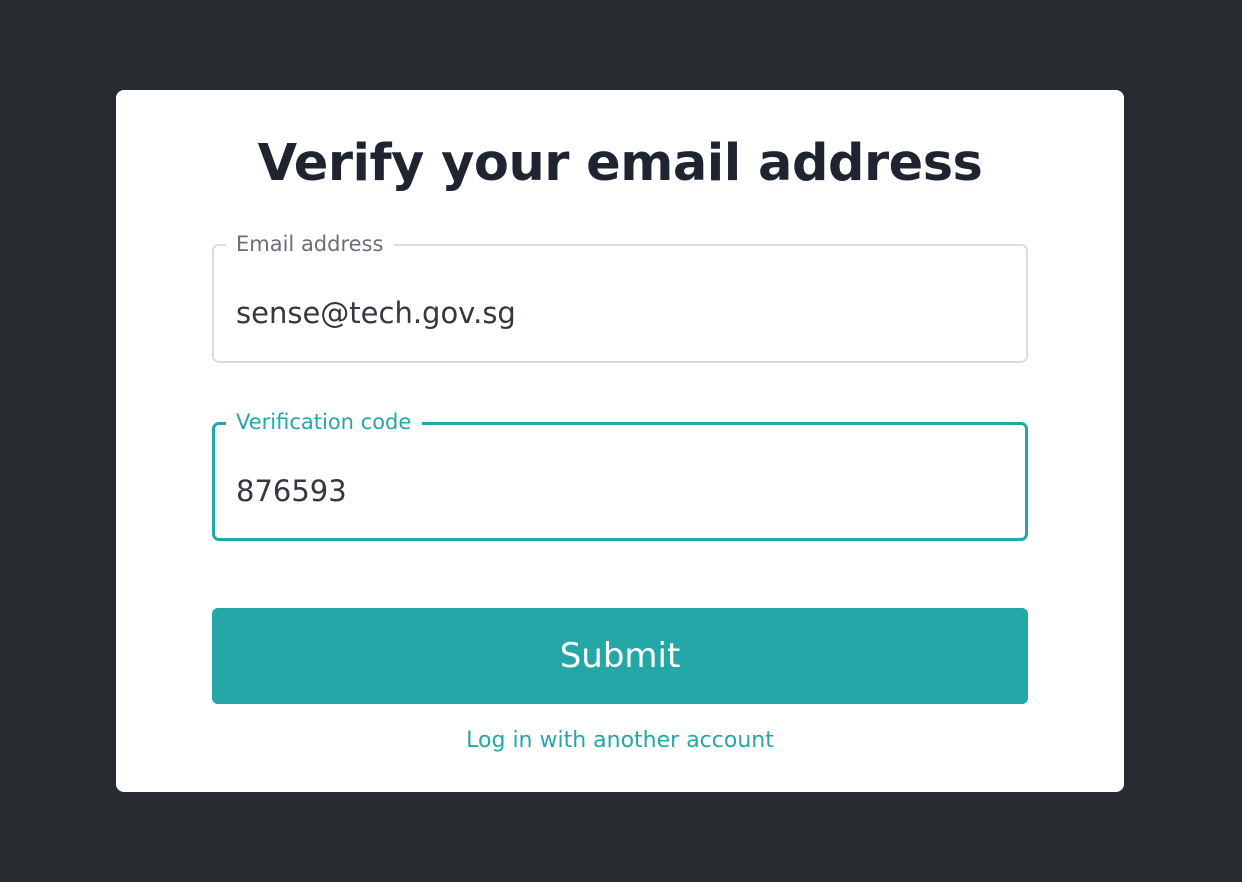 This screenshot has width=1242, height=882. I want to click on verification-code-label: Verification code, so click(324, 422).